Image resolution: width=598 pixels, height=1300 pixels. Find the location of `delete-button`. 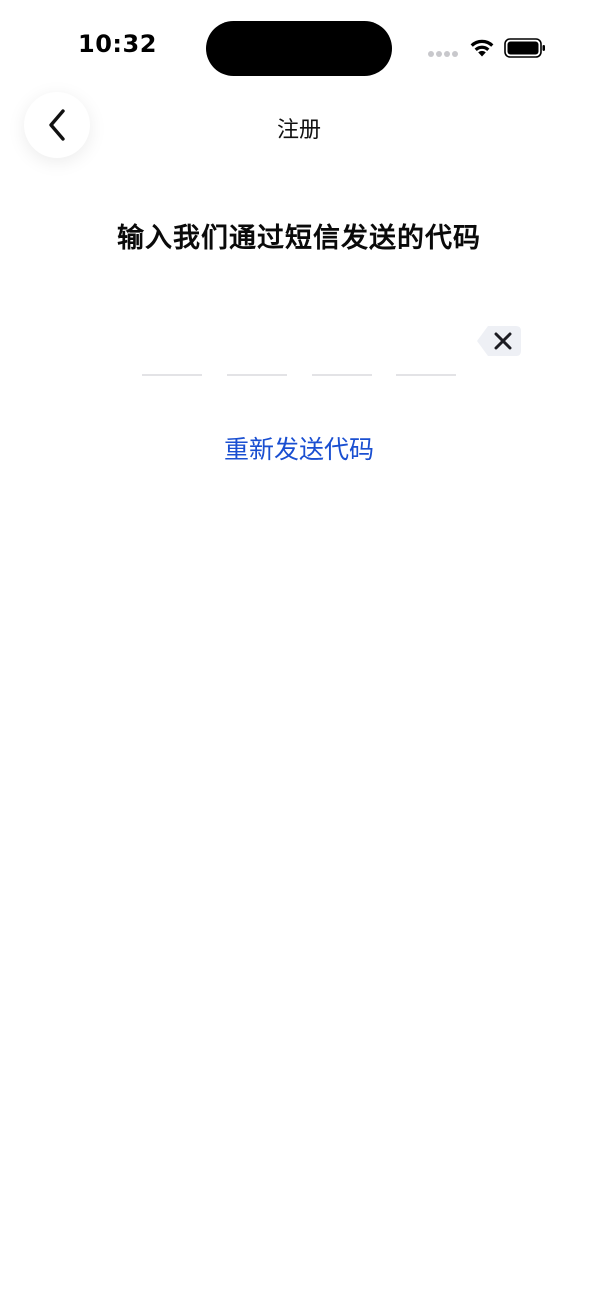

delete-button is located at coordinates (499, 341).